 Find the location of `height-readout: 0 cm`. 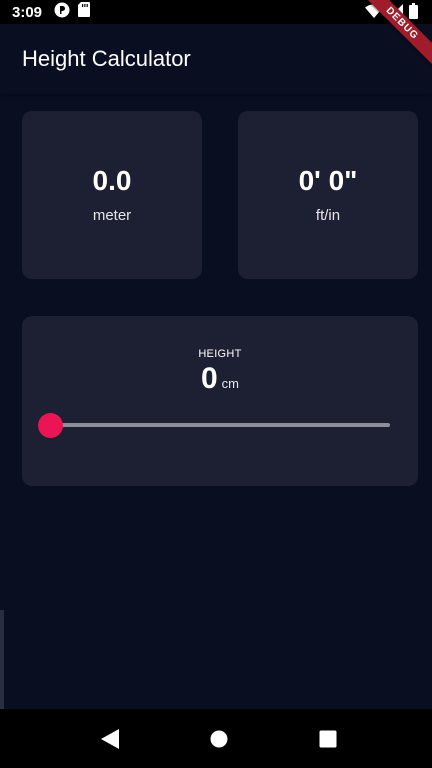

height-readout: 0 cm is located at coordinates (220, 379).